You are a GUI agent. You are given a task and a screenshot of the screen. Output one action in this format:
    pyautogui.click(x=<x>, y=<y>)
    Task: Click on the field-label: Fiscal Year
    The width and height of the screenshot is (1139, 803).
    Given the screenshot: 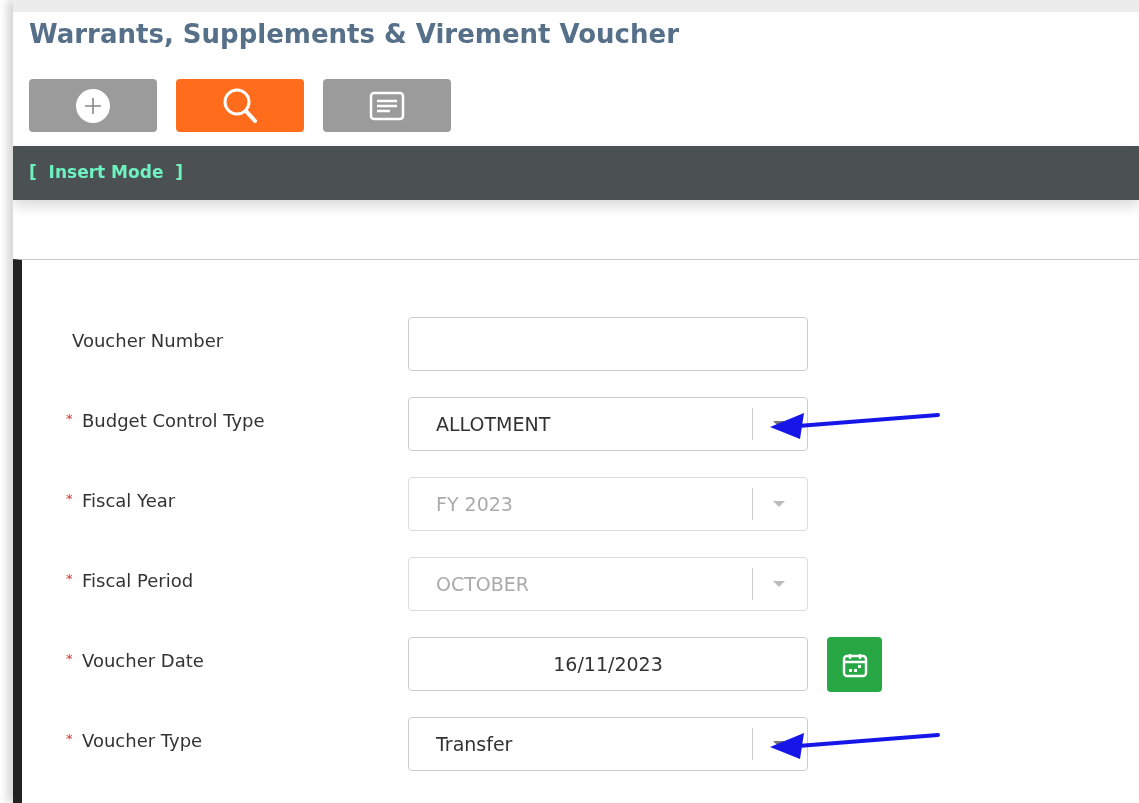 What is the action you would take?
    pyautogui.click(x=129, y=501)
    